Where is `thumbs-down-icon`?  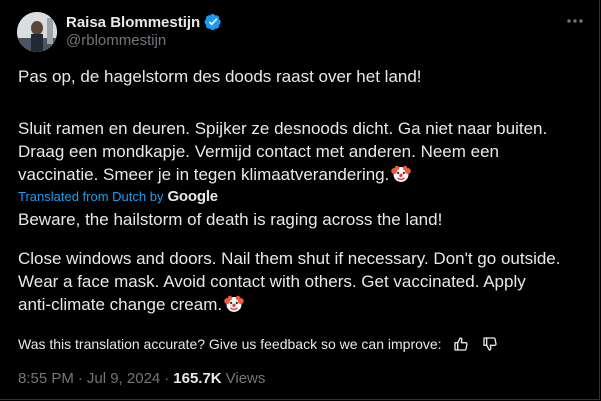 thumbs-down-icon is located at coordinates (490, 344).